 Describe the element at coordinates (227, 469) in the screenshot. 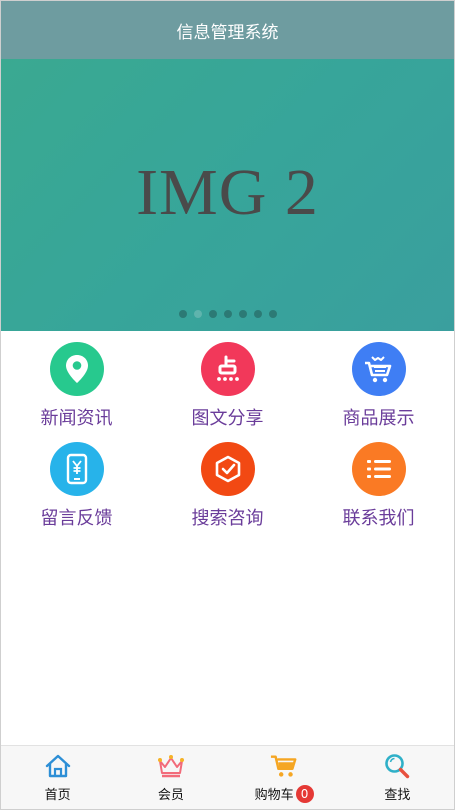

I see `check-shield-icon` at that location.